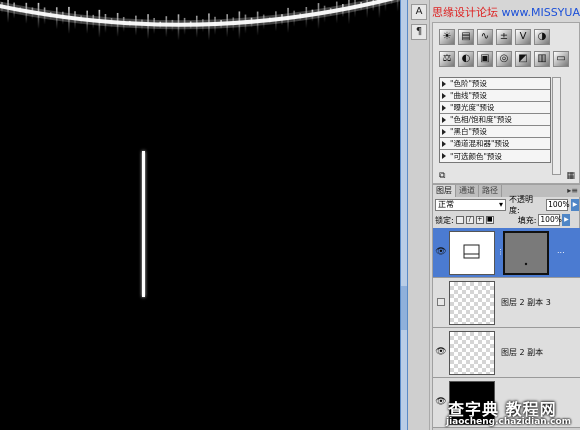 The image size is (580, 430). I want to click on fill-label: 填充:, so click(527, 220).